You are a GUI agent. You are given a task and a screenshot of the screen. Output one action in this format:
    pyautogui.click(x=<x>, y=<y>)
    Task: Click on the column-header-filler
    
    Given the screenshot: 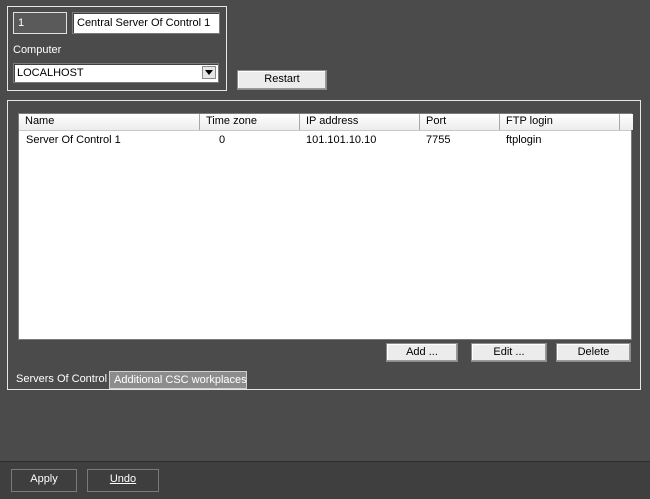 What is the action you would take?
    pyautogui.click(x=626, y=122)
    